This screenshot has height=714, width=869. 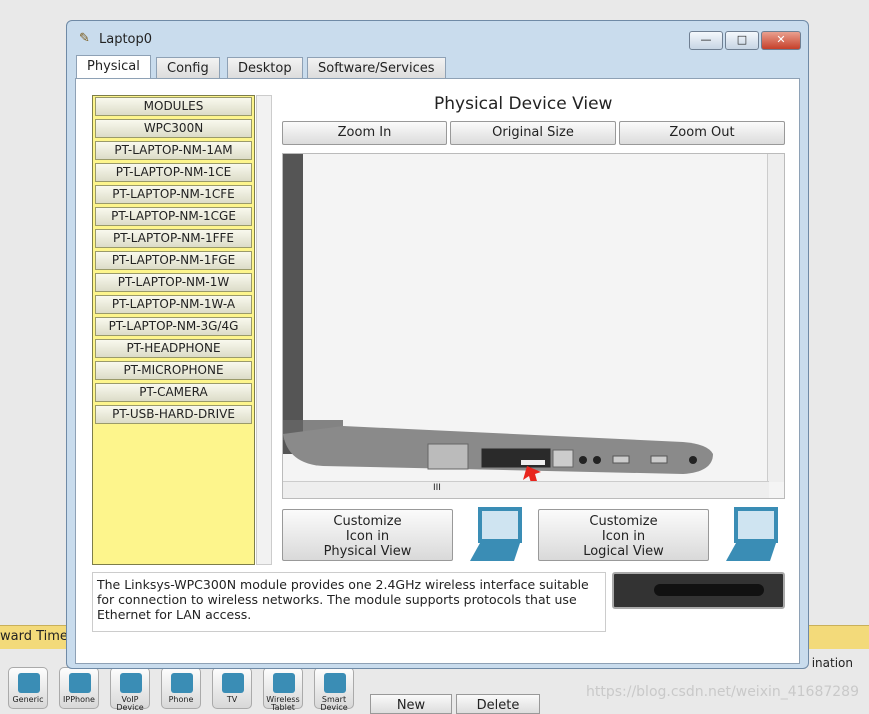 What do you see at coordinates (173, 282) in the screenshot?
I see `module-item: PT-LAPTOP-NM-1W` at bounding box center [173, 282].